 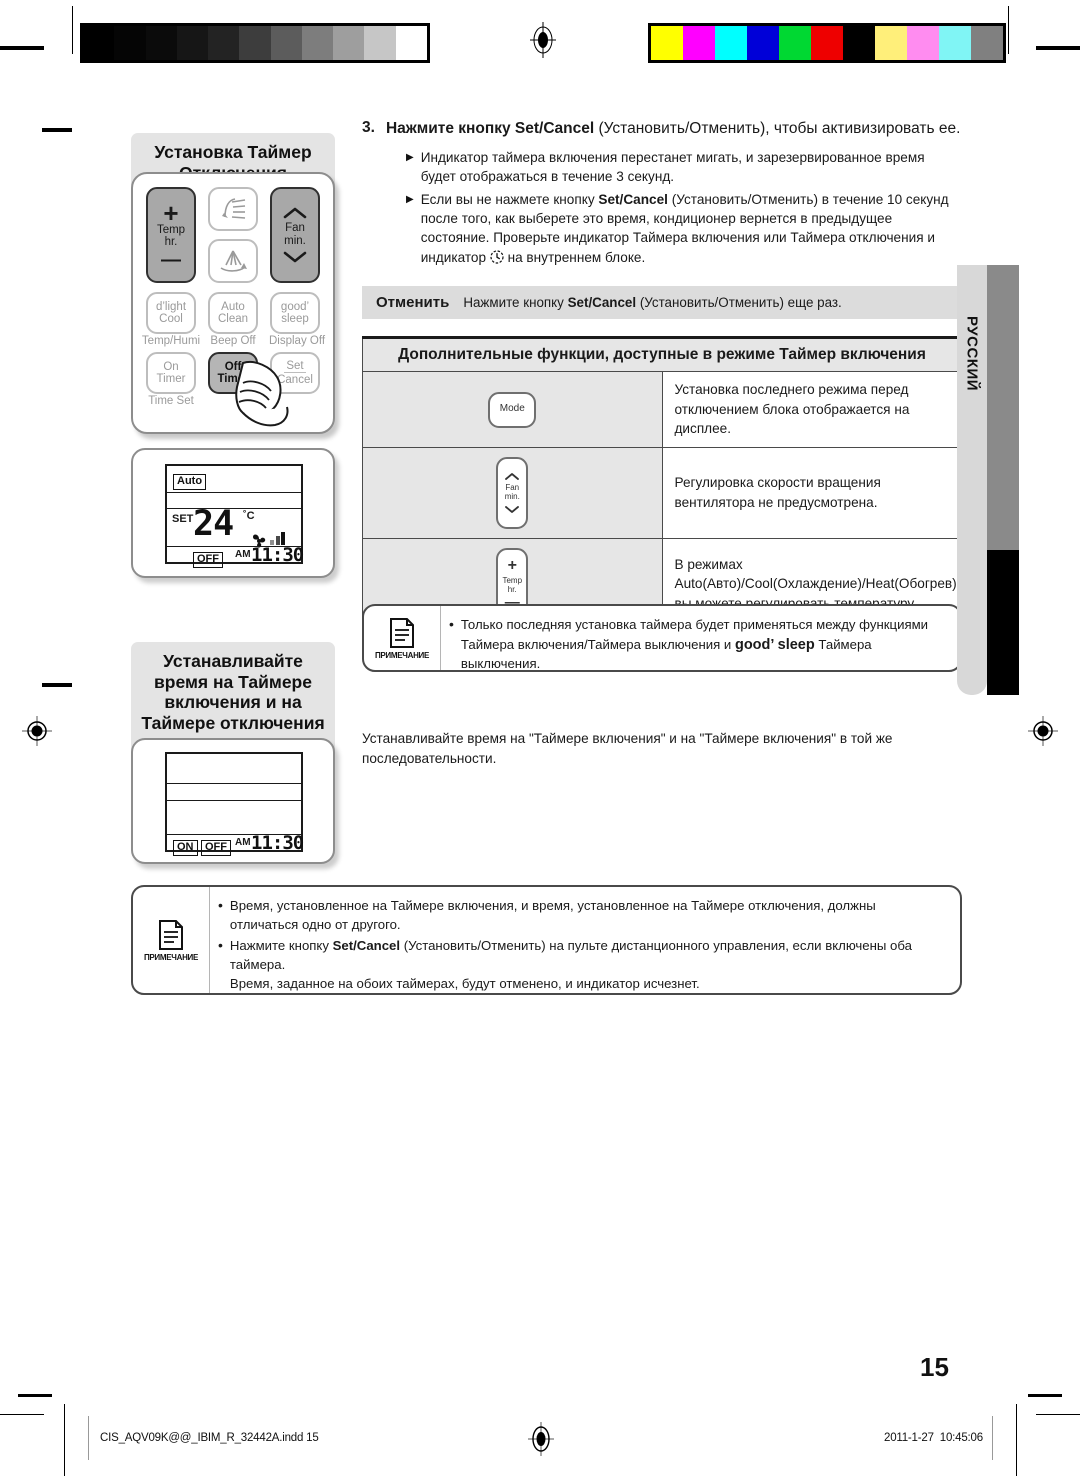 What do you see at coordinates (243, 554) in the screenshot?
I see `lcd-meridiem: AM` at bounding box center [243, 554].